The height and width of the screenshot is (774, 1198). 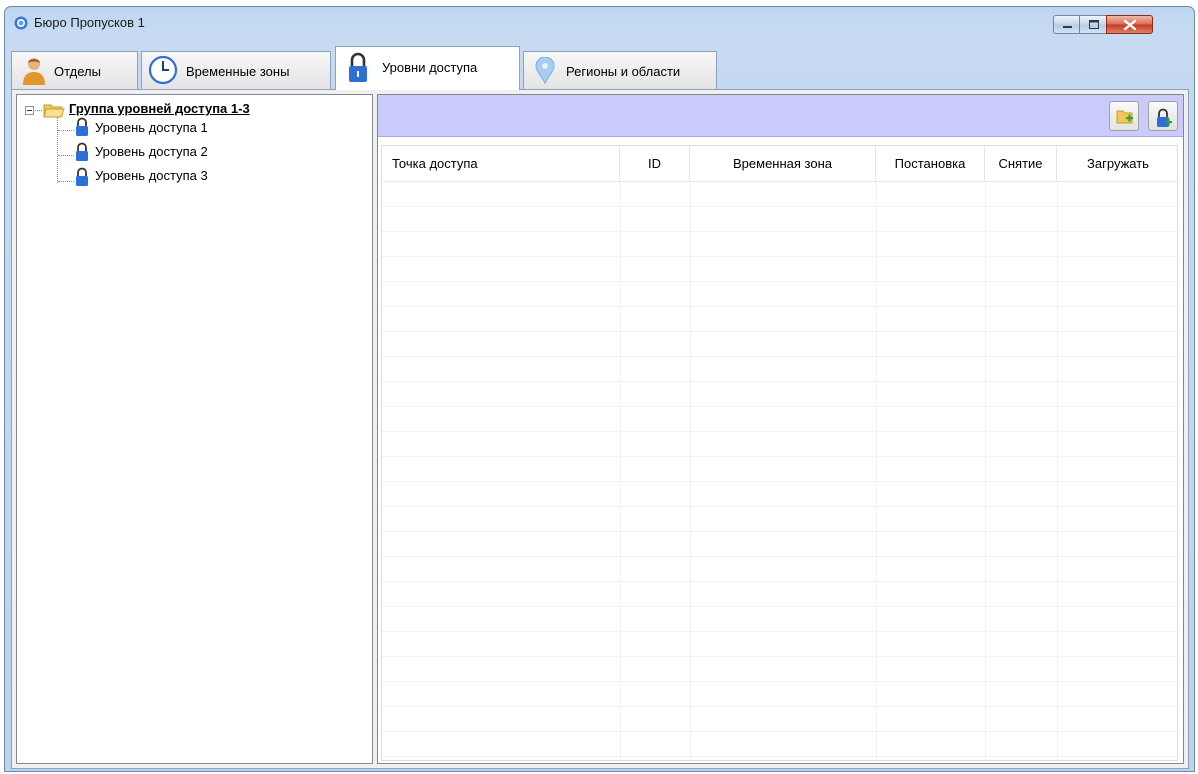 What do you see at coordinates (599, 24) in the screenshot?
I see `title-bar: Бюро Пропусков 1` at bounding box center [599, 24].